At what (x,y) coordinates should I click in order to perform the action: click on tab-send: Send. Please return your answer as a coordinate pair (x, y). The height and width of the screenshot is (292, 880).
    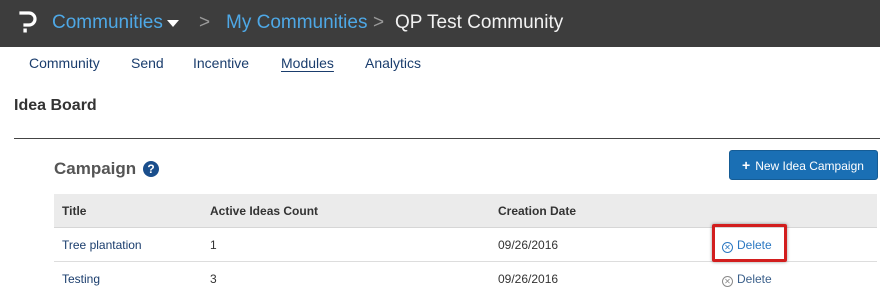
    Looking at the image, I should click on (147, 63).